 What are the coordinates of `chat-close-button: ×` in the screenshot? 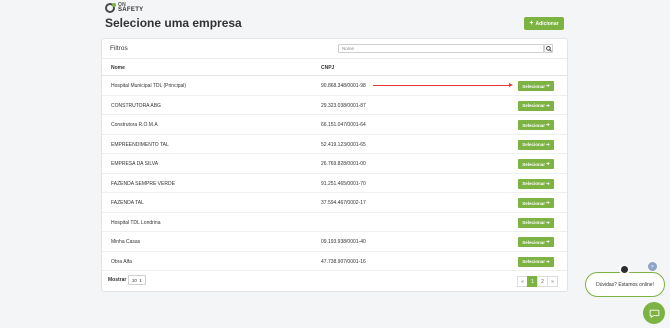 It's located at (652, 266).